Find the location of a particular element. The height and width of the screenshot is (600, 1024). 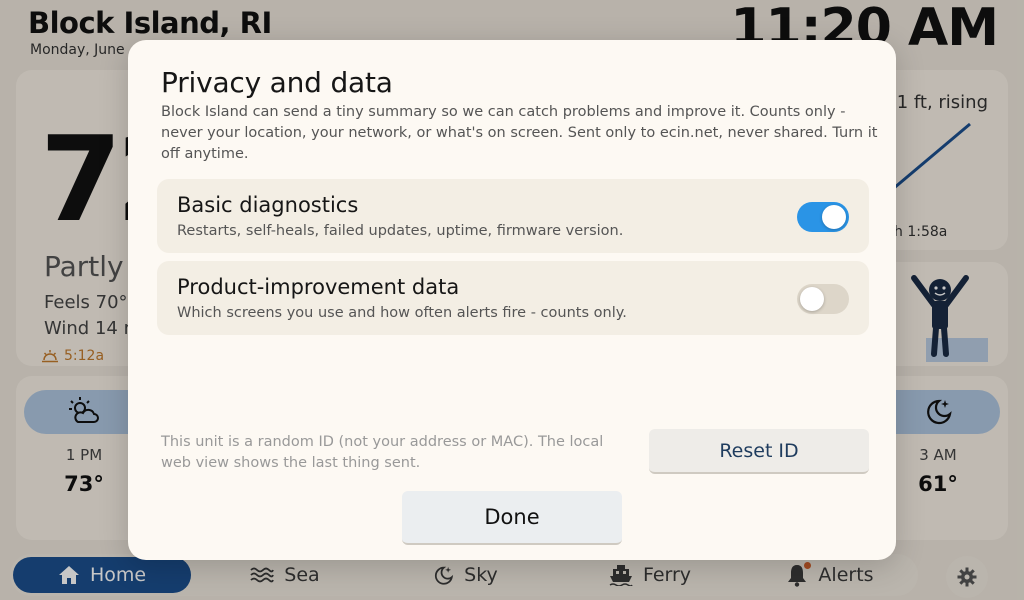

option-title: Basic diagnostics is located at coordinates (268, 205).